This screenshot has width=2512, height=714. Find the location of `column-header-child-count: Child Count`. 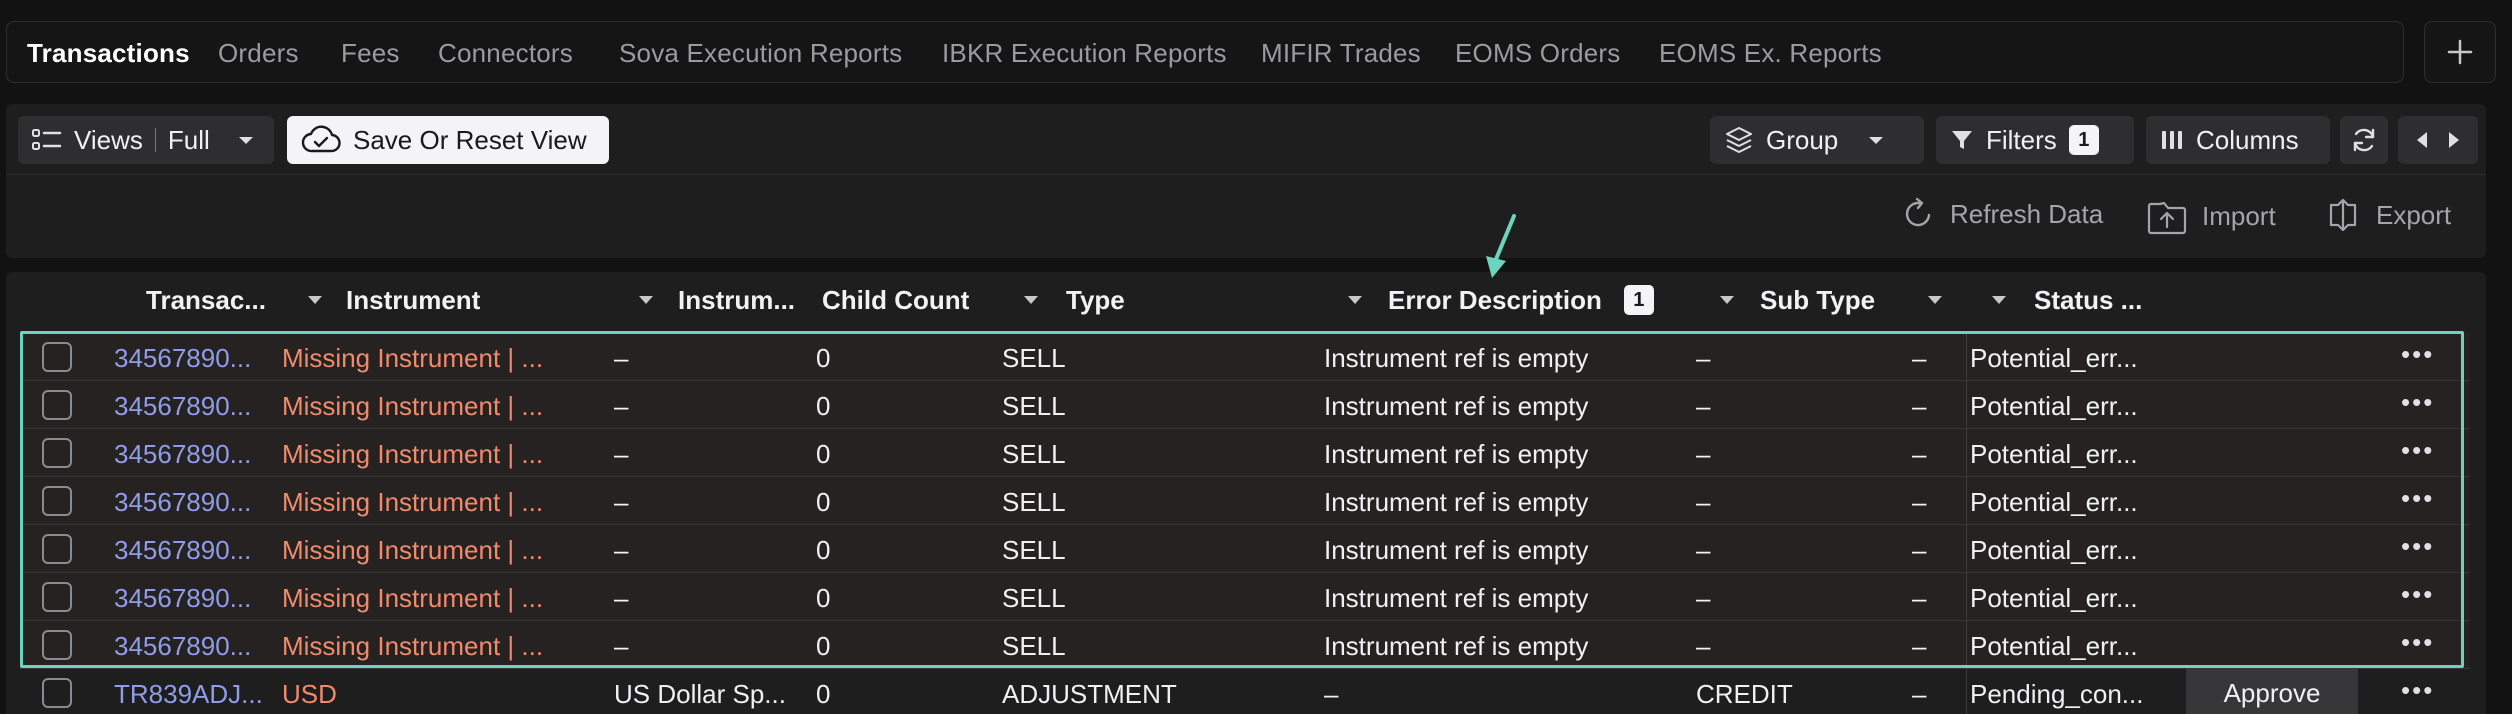

column-header-child-count: Child Count is located at coordinates (895, 300).